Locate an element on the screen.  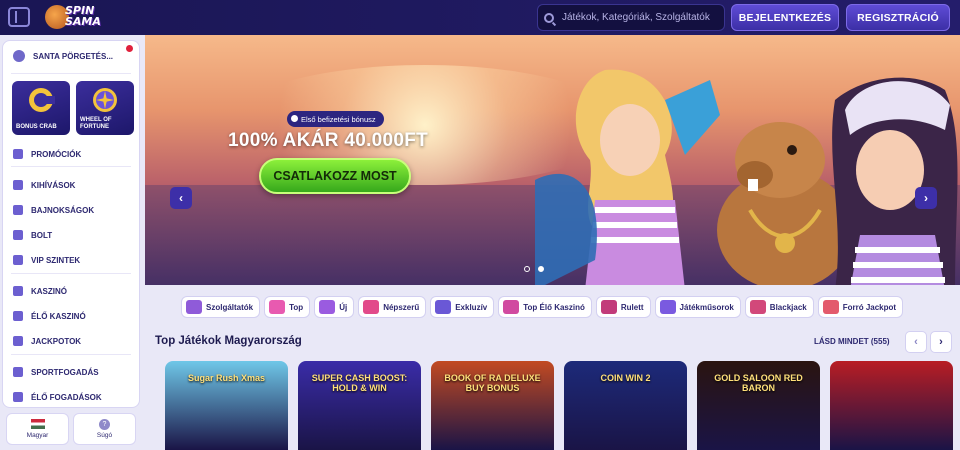
category-chip: Exkluzív is located at coordinates (462, 307).